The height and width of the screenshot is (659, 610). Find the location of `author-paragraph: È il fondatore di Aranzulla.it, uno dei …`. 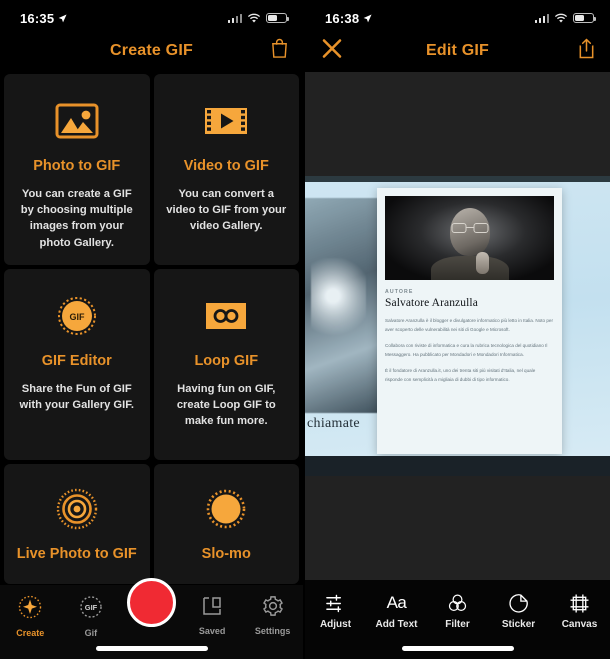

author-paragraph: È il fondatore di Aranzulla.it, uno dei … is located at coordinates (460, 375).